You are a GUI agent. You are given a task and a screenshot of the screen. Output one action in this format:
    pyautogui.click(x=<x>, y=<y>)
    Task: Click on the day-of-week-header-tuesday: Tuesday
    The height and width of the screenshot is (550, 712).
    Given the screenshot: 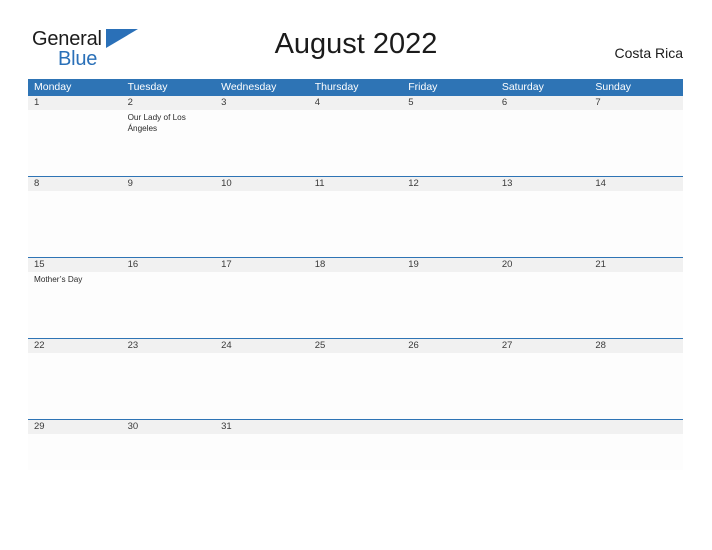 What is the action you would take?
    pyautogui.click(x=147, y=87)
    